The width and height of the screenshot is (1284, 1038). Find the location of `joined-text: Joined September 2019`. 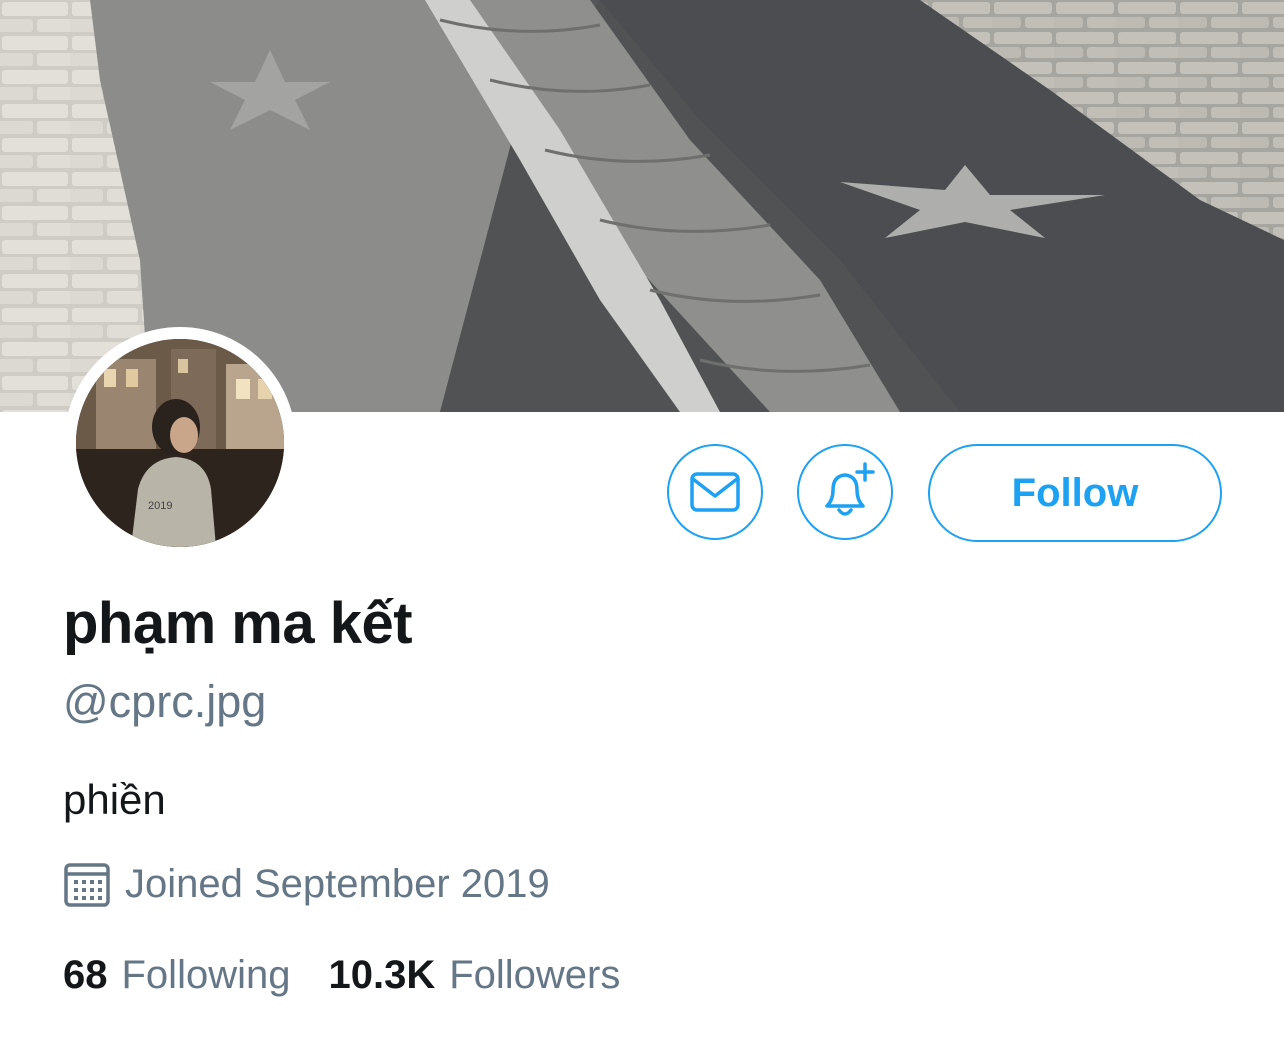

joined-text: Joined September 2019 is located at coordinates (337, 883).